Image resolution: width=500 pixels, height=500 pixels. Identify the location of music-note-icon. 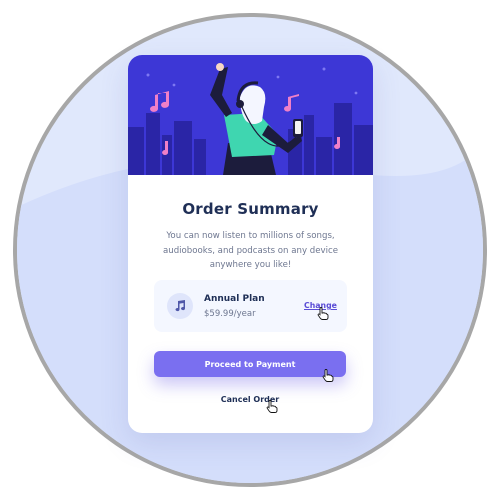
(180, 306).